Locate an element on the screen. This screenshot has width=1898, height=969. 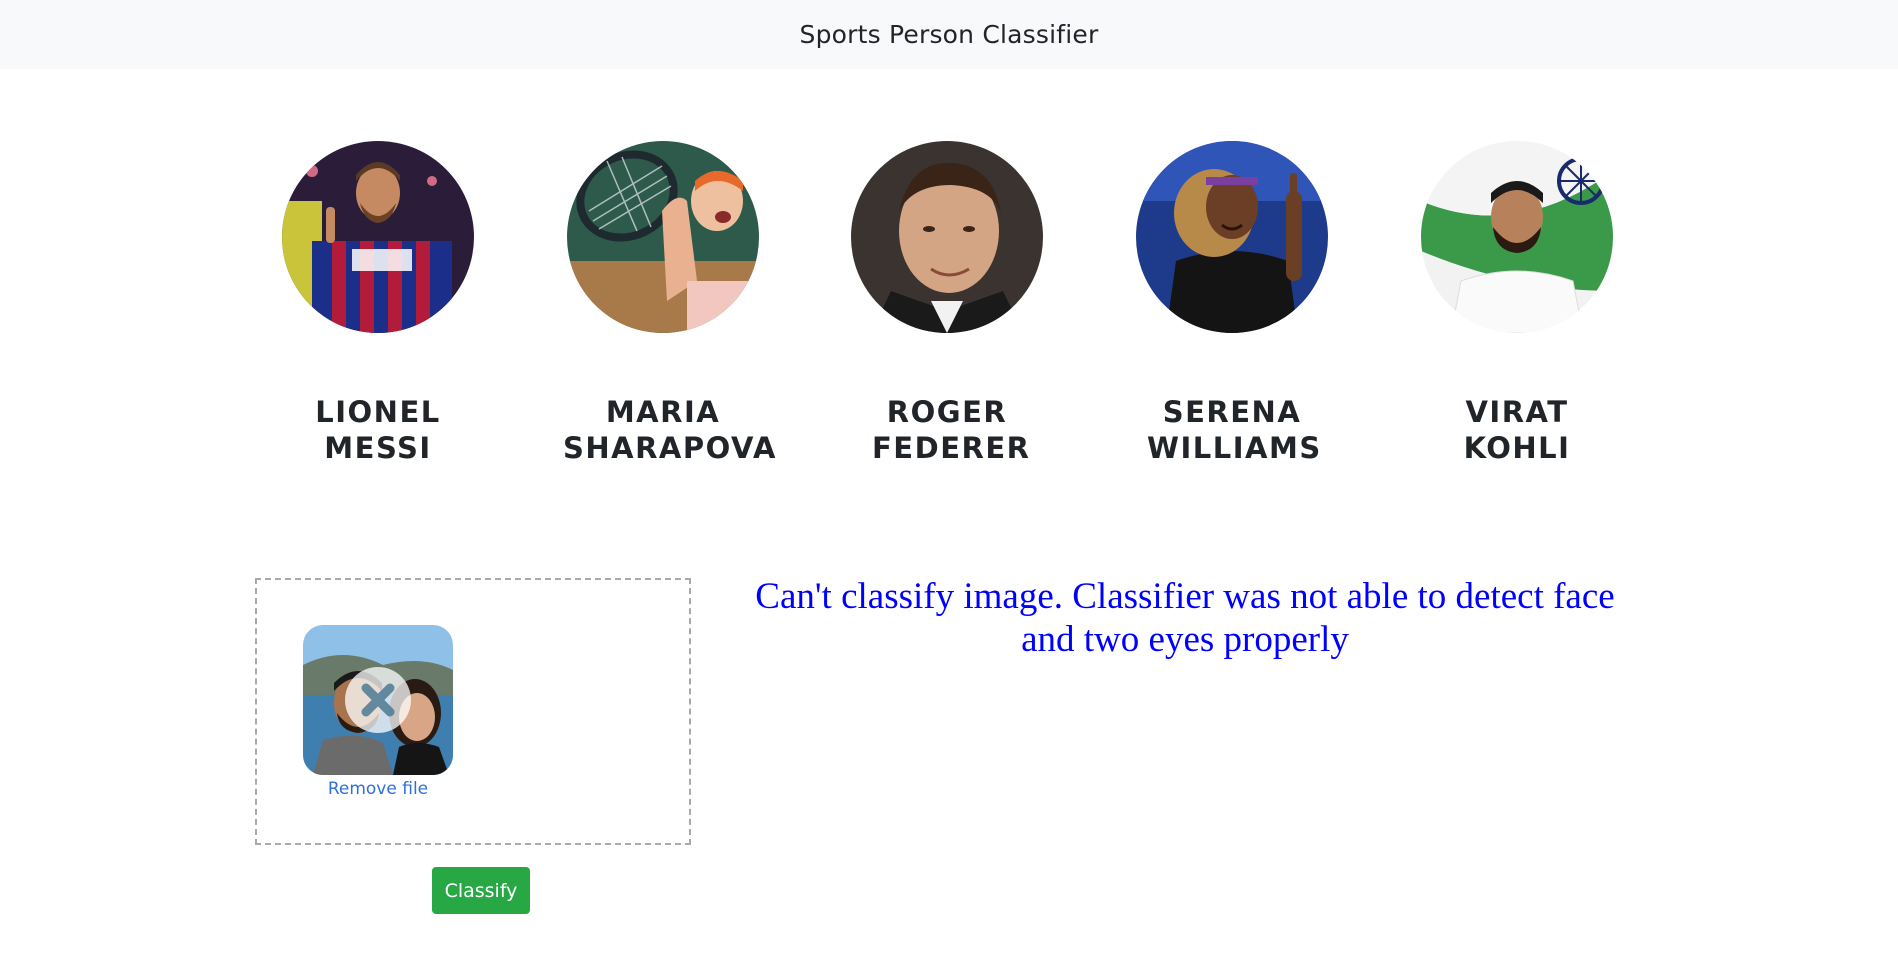
classify-button: Classify is located at coordinates (481, 890).